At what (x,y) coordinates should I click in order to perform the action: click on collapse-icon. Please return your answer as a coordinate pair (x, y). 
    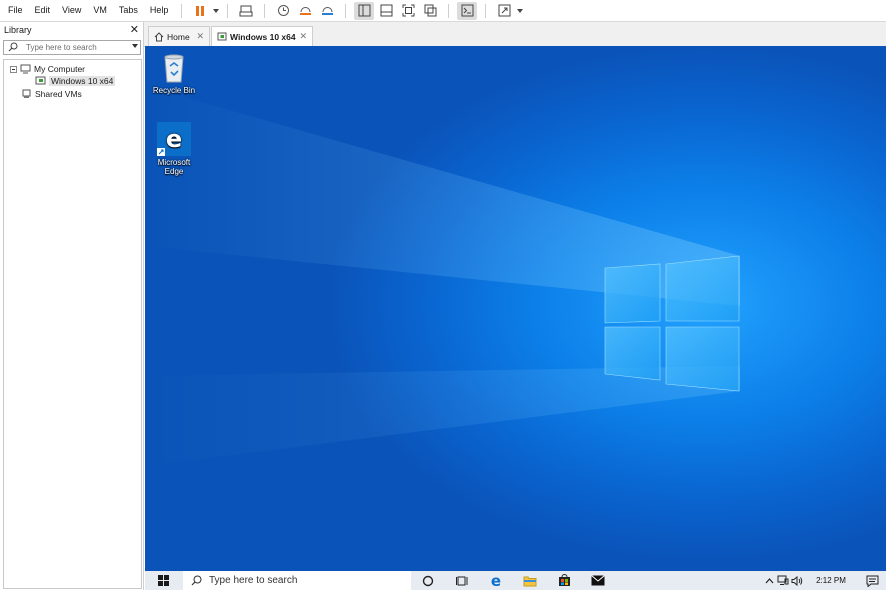
    Looking at the image, I should click on (13, 69).